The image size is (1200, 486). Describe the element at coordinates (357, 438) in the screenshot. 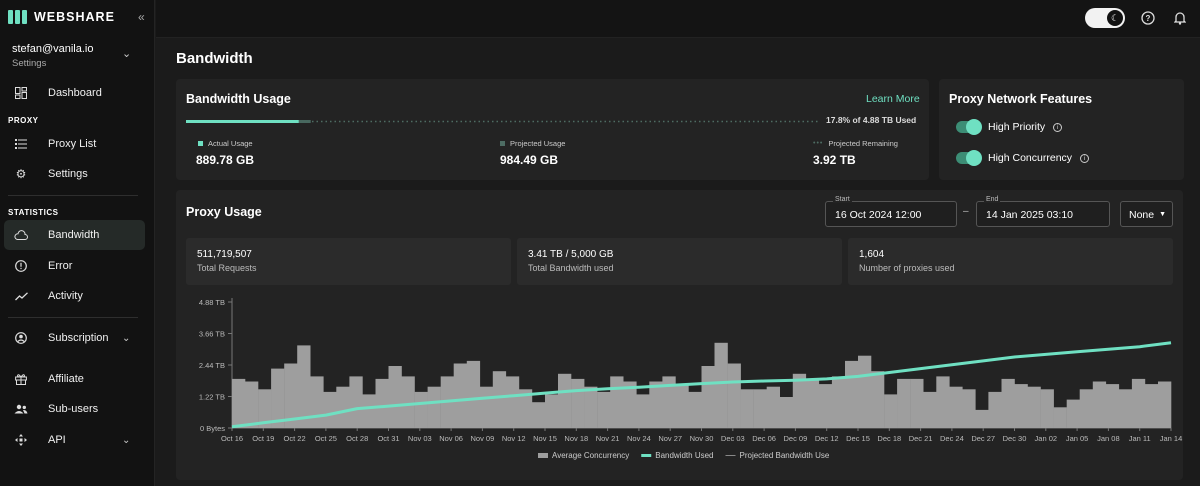

I see `x-tick-label: Oct 28` at that location.